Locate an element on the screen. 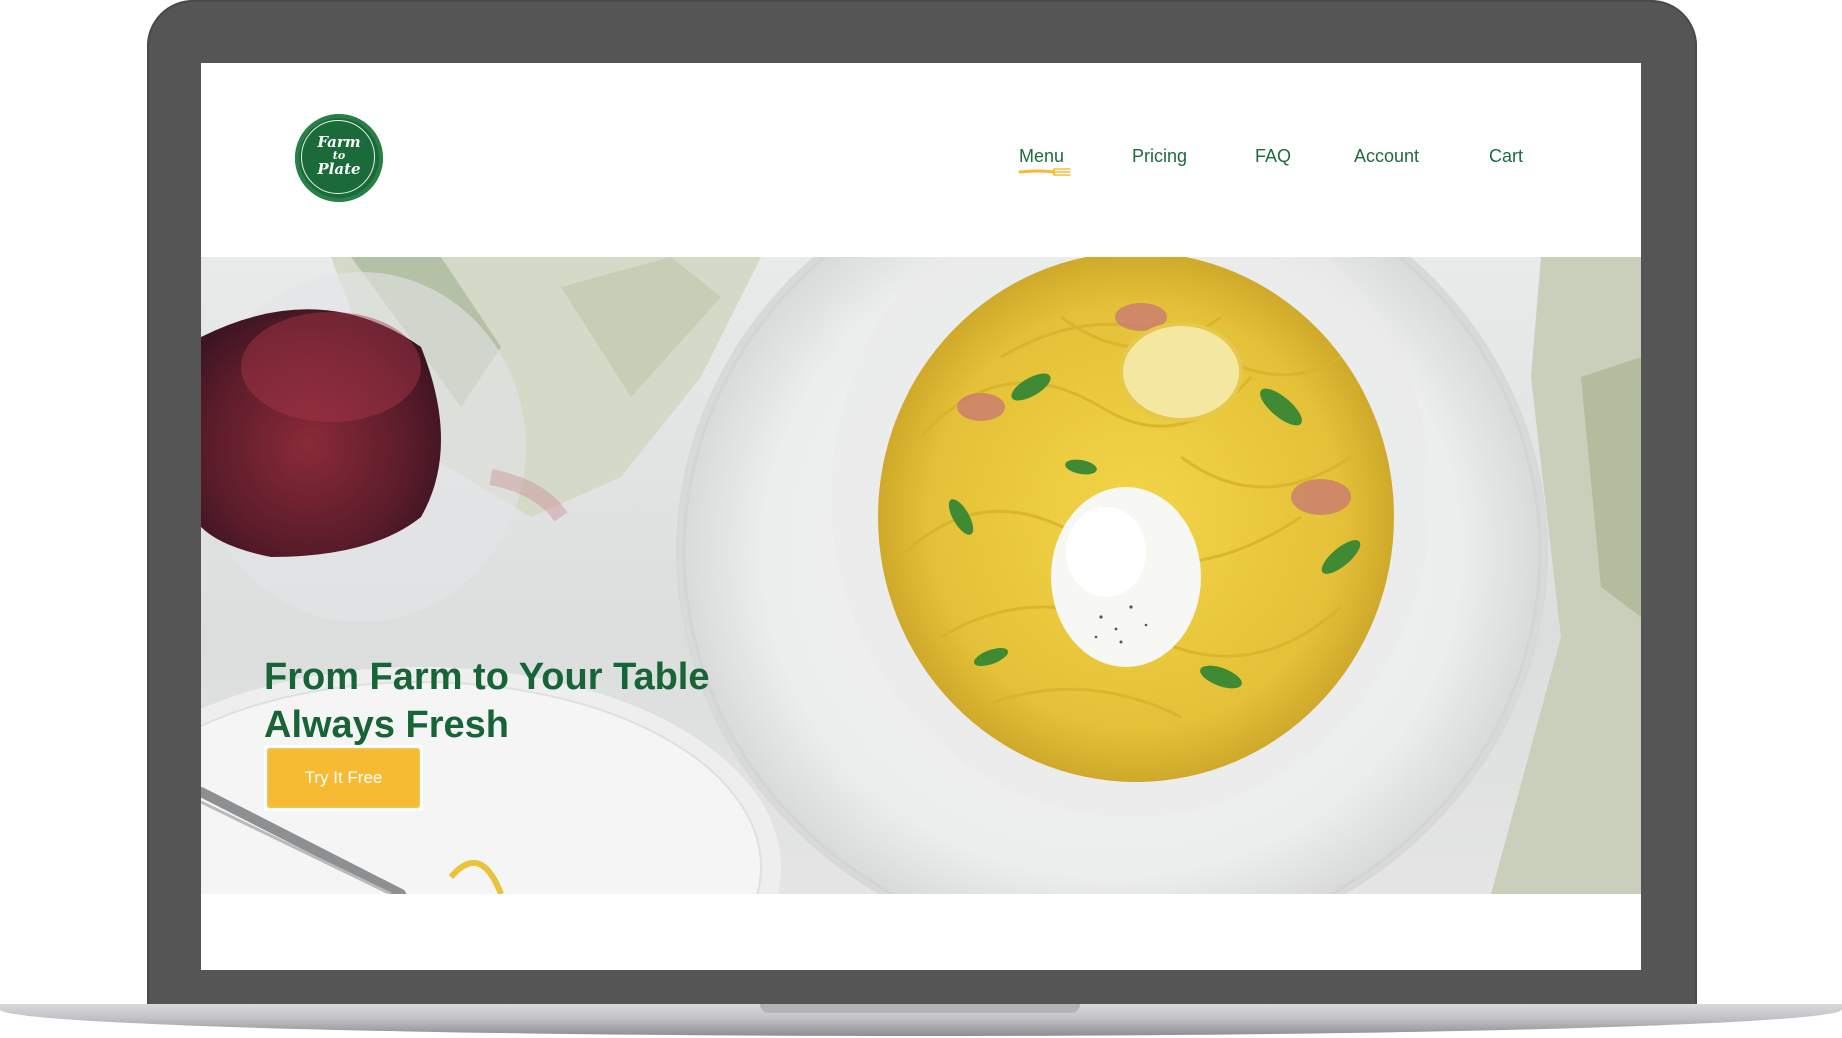  nav-item-faq: FAQ is located at coordinates (1273, 156).